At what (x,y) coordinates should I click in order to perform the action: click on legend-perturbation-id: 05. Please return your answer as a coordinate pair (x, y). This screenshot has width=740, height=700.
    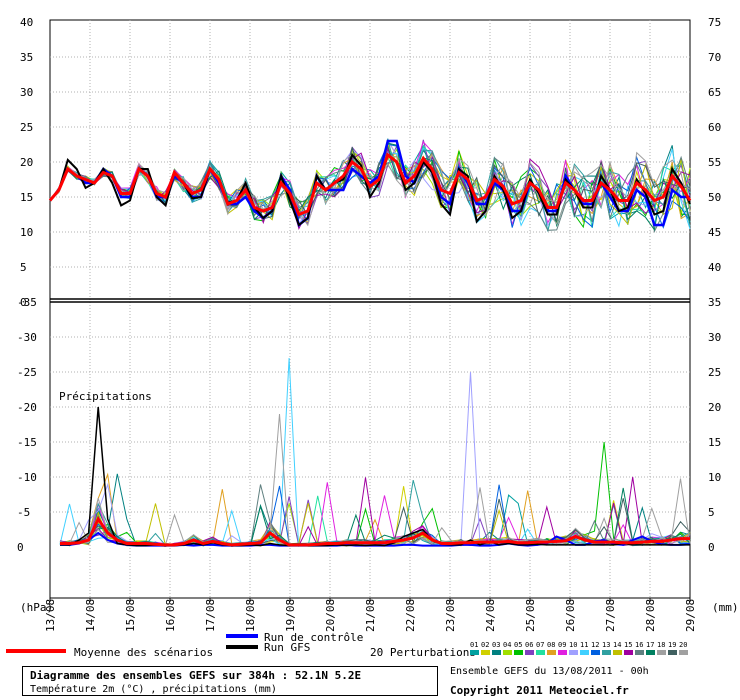
    Looking at the image, I should click on (518, 645).